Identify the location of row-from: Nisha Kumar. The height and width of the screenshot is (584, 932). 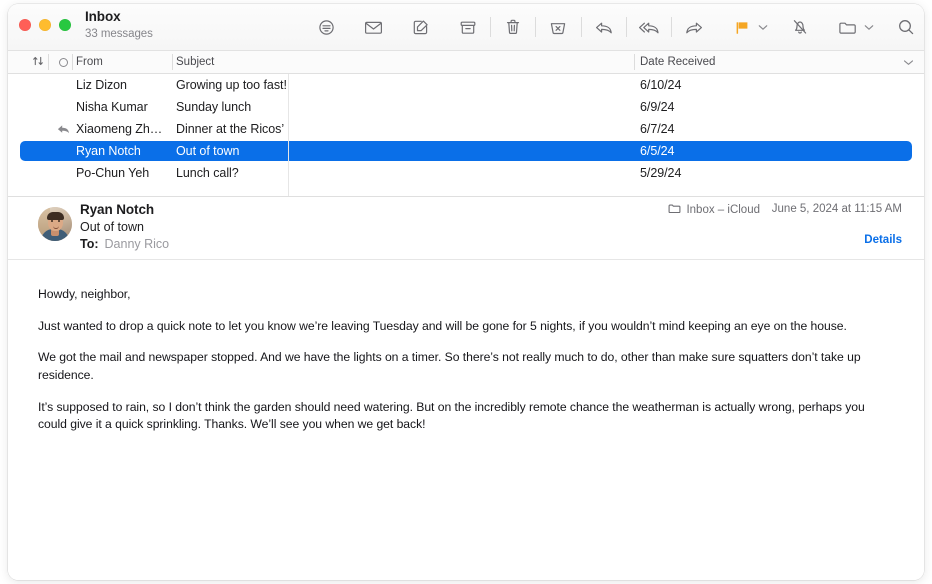
(112, 107).